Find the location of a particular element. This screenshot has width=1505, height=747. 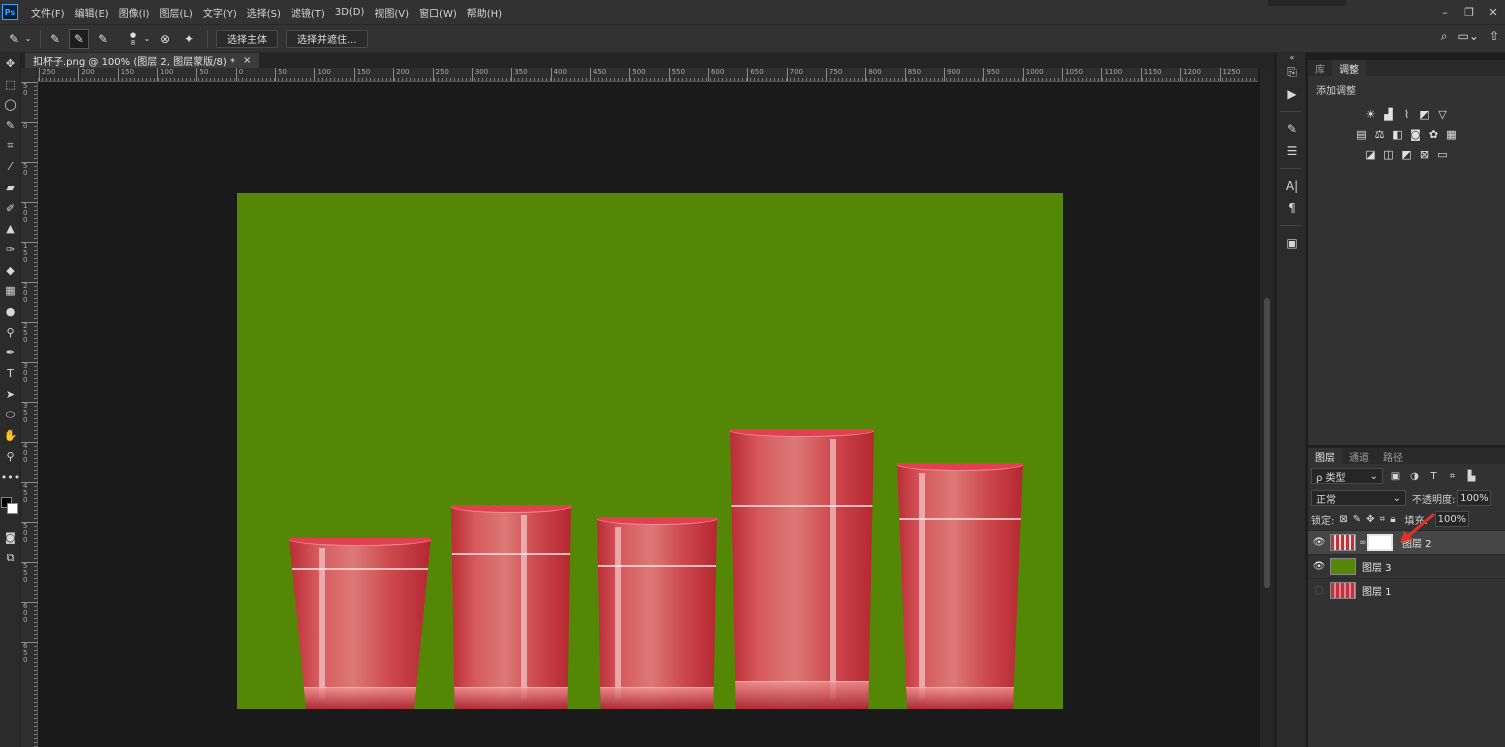

ruler-origin is located at coordinates (29, 75).